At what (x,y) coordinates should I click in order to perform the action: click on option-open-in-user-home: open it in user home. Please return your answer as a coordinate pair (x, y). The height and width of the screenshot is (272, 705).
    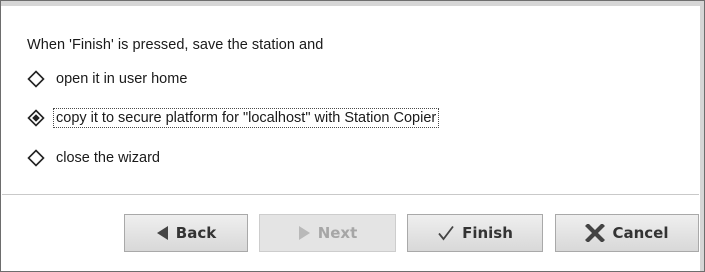
    Looking at the image, I should click on (108, 79).